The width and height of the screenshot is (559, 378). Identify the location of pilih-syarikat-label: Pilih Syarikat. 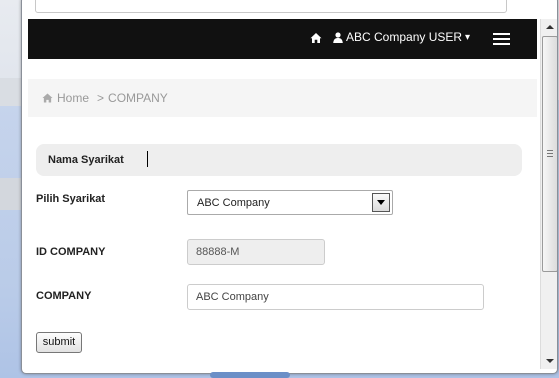
(71, 199).